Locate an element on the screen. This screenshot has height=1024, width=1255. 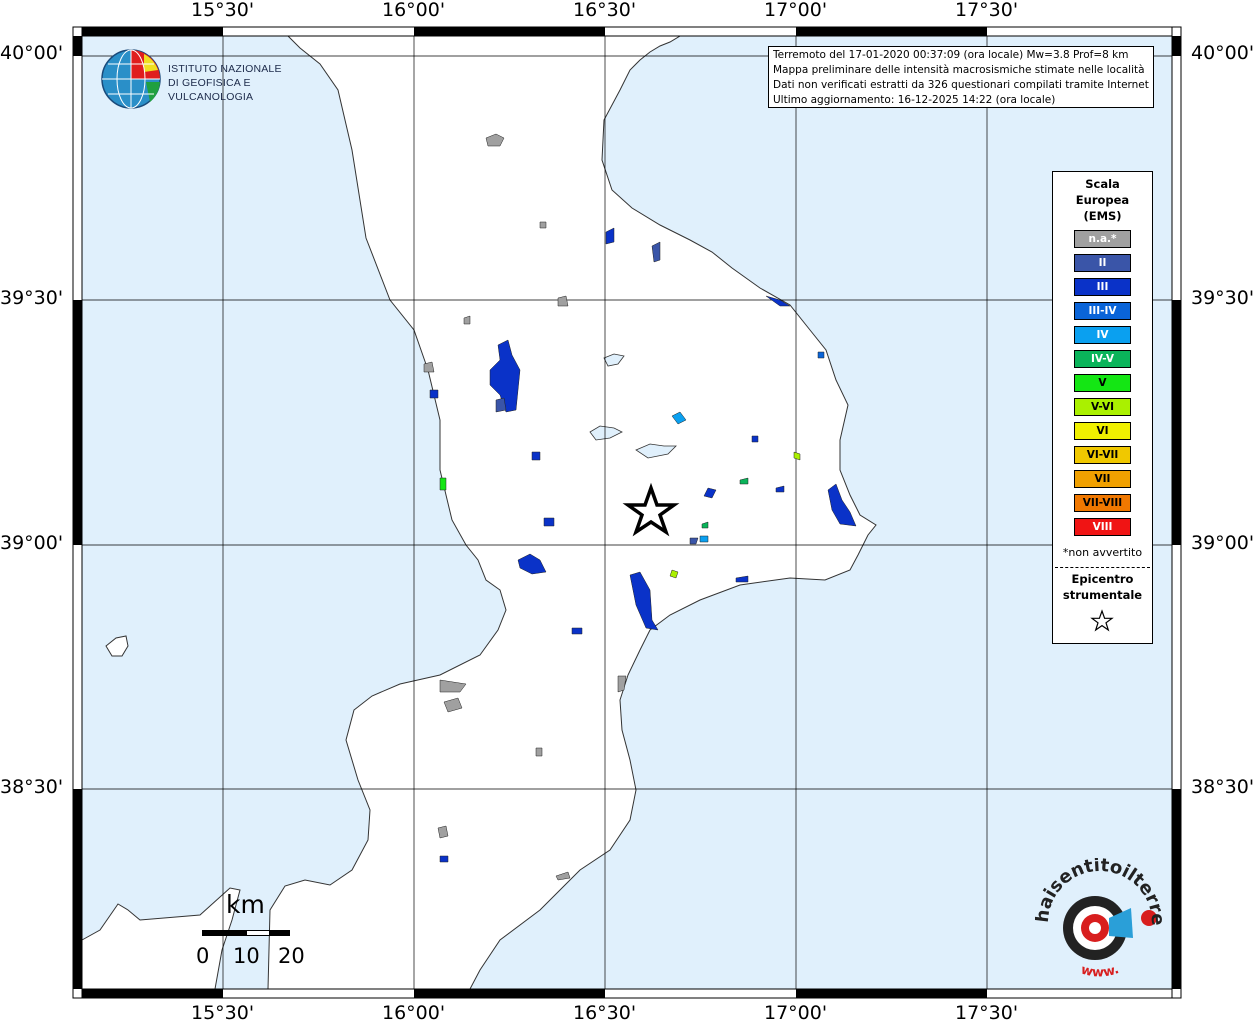
legend-title-line2: Europea is located at coordinates (1102, 200).